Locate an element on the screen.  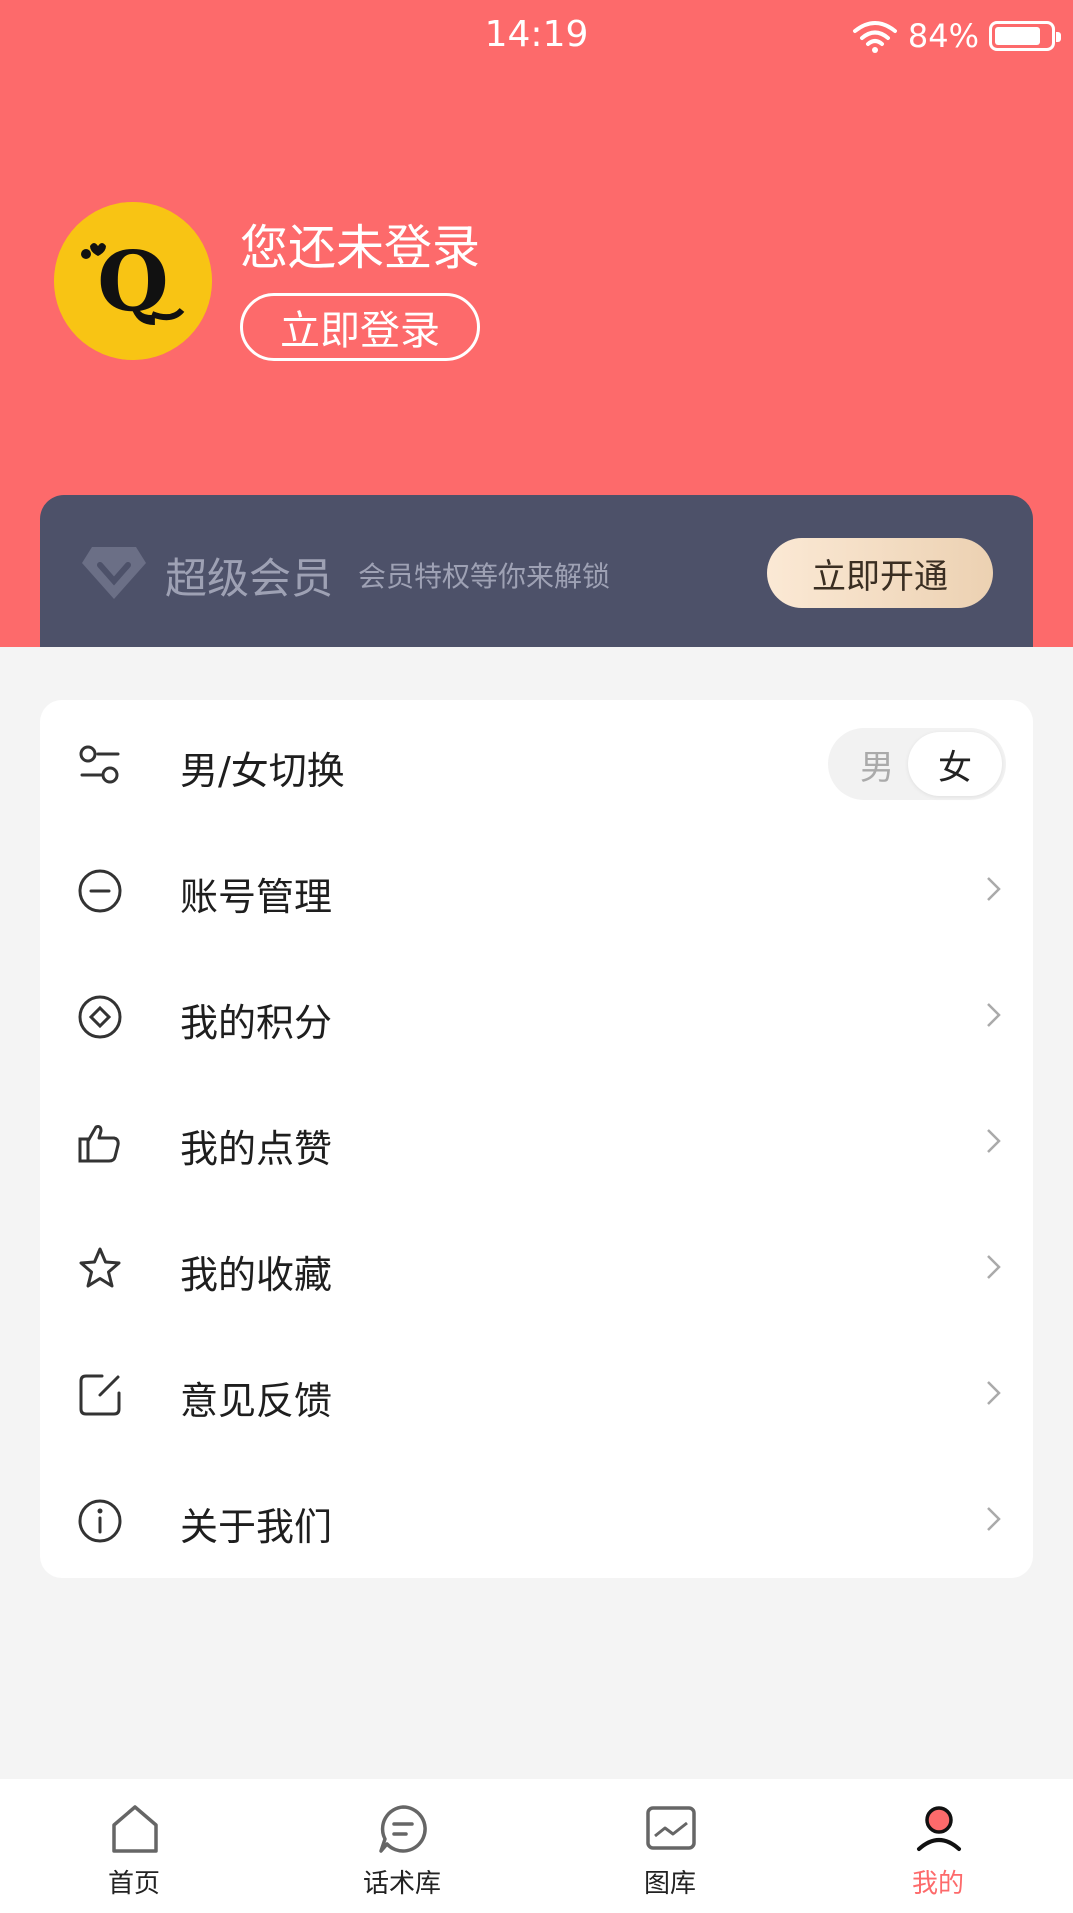
menu-label: 男/女切换 is located at coordinates (262, 771).